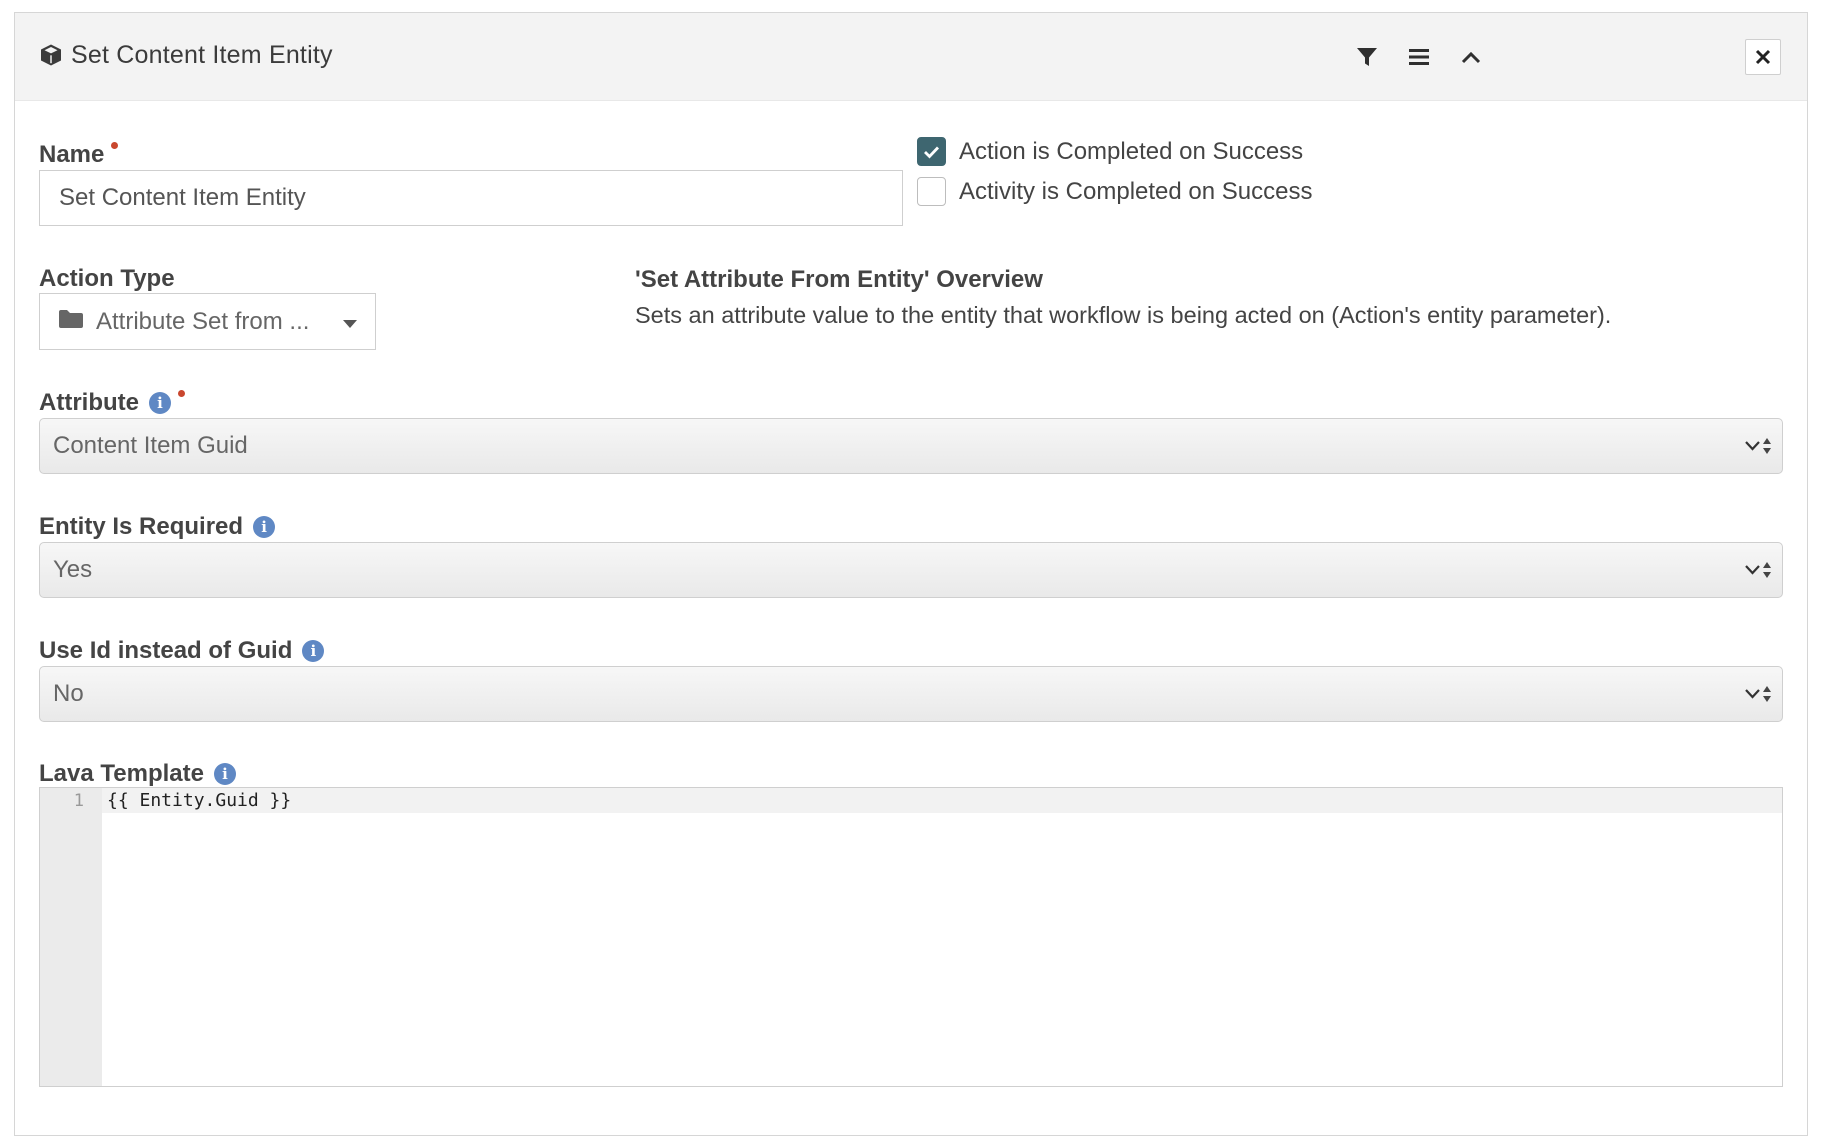 This screenshot has height=1144, width=1822. I want to click on caret-down-icon, so click(350, 322).